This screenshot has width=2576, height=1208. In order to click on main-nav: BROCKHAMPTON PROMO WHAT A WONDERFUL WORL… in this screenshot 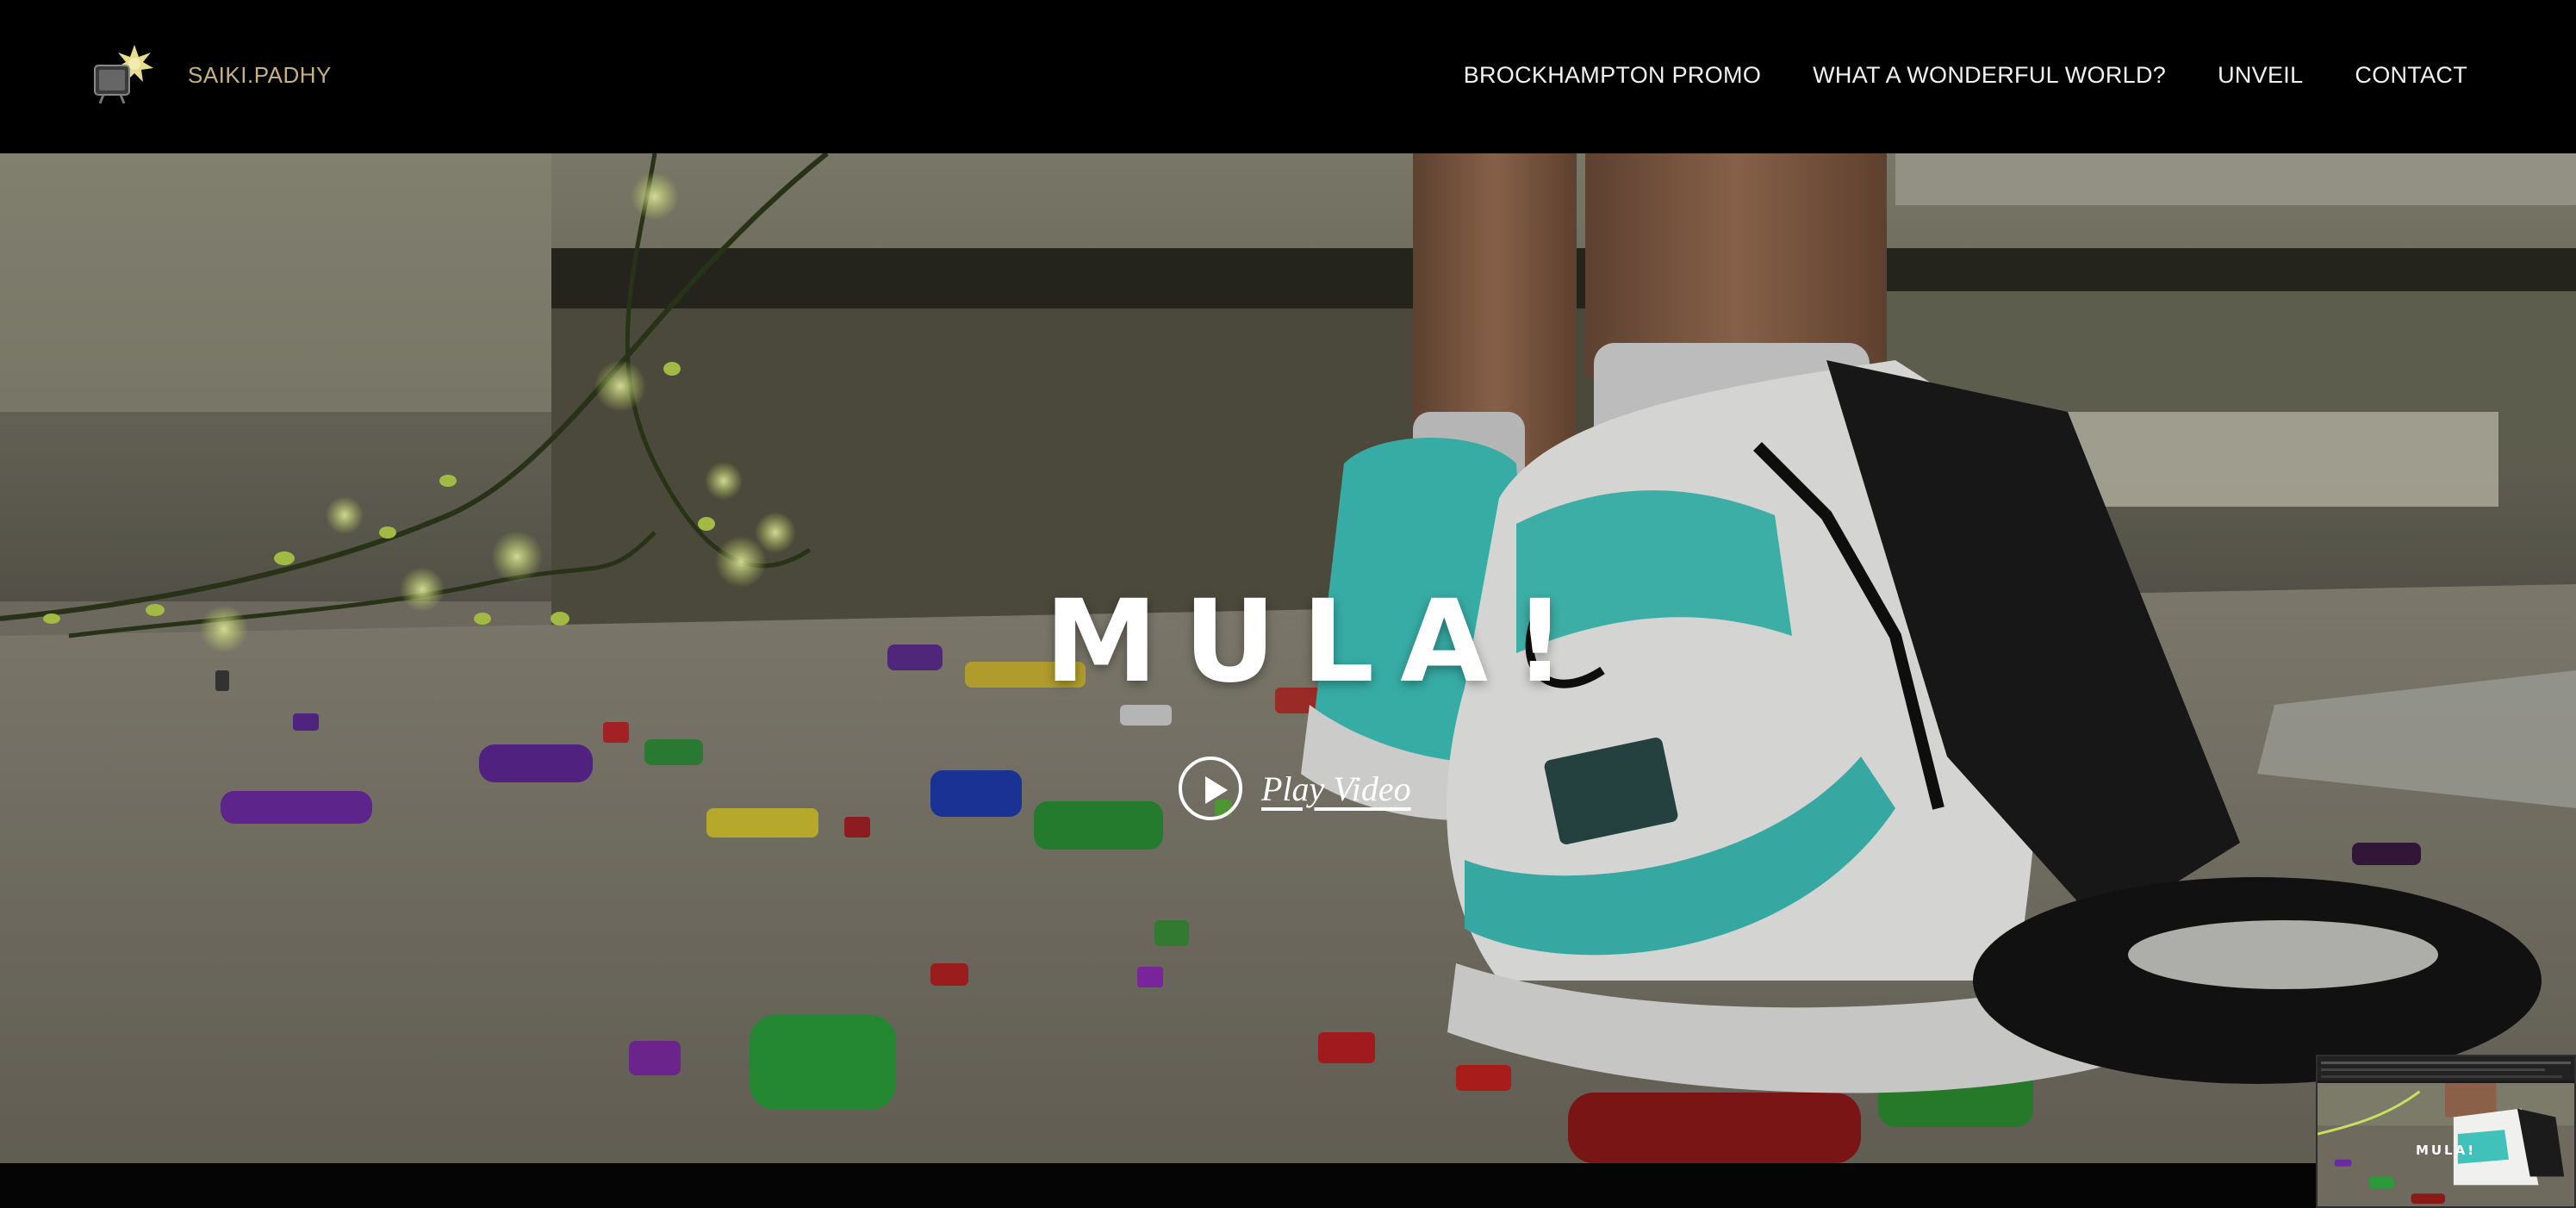, I will do `click(1966, 76)`.